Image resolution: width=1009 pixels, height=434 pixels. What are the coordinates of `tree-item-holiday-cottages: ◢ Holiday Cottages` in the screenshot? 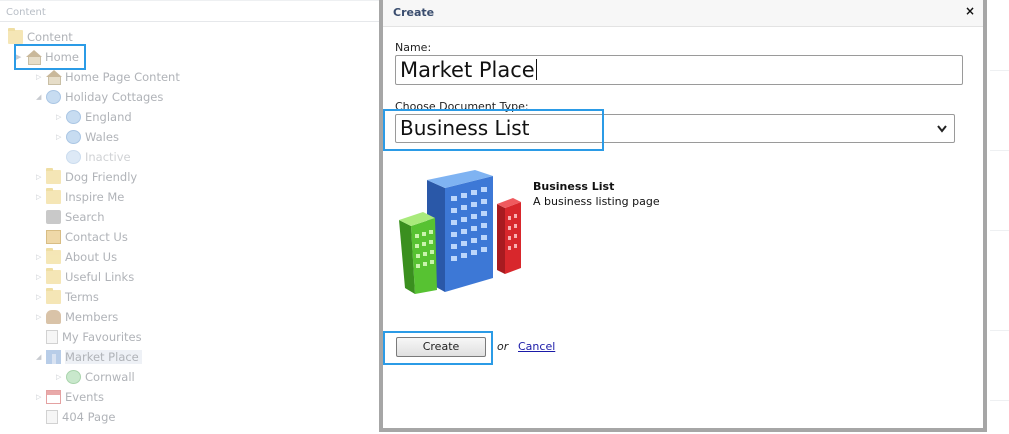 It's located at (99, 97).